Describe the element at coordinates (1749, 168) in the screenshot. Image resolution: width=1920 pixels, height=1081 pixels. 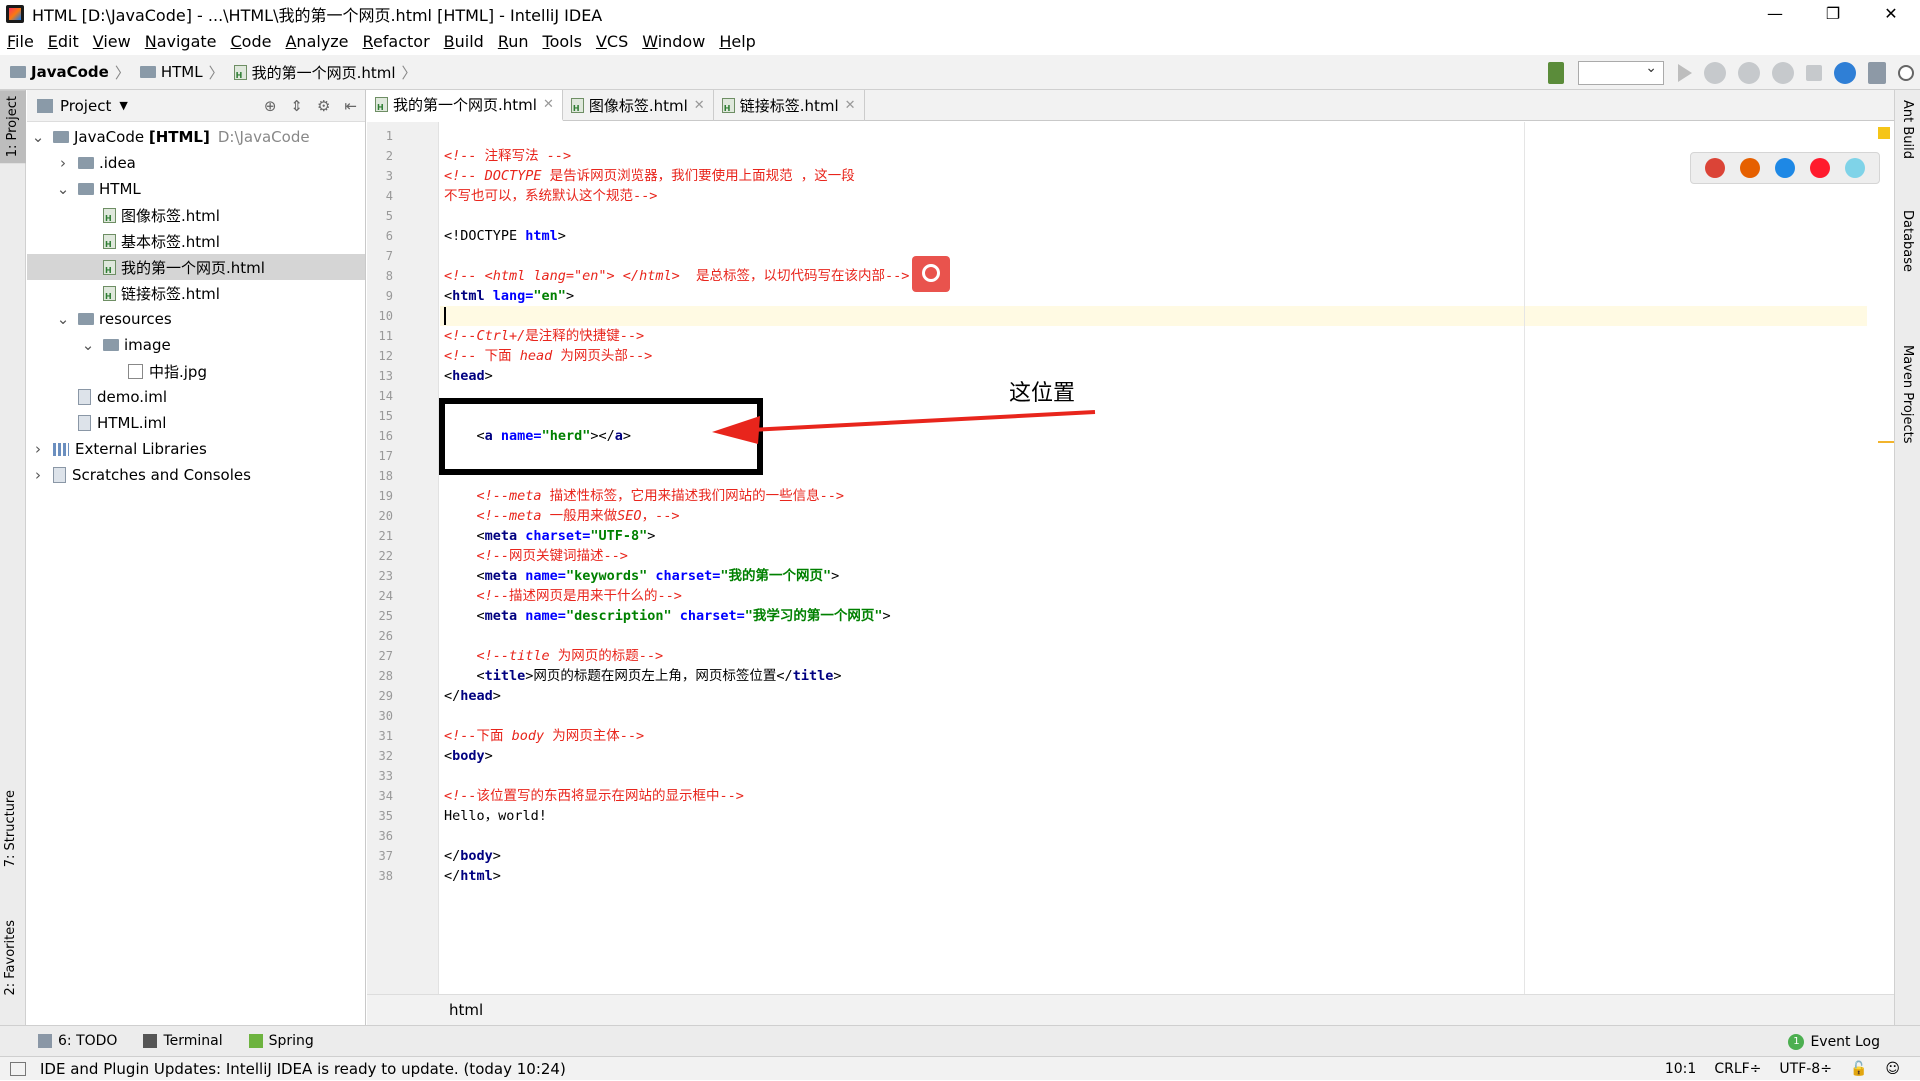
I see `firefox-icon` at that location.